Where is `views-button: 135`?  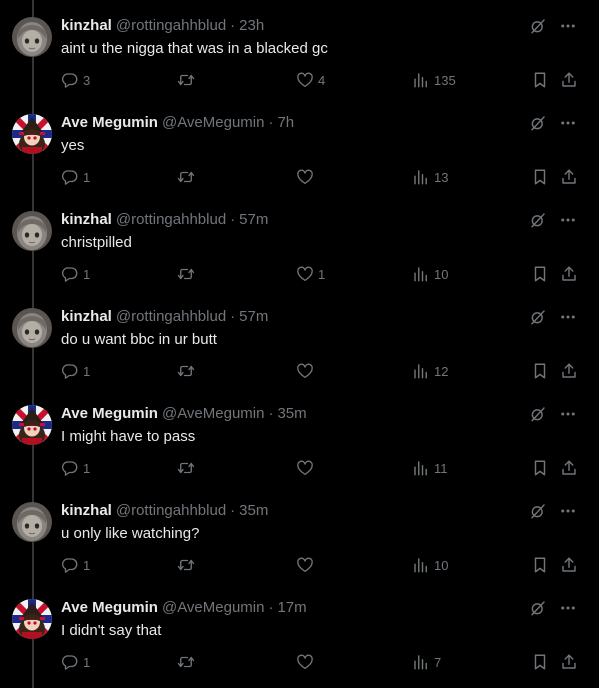 views-button: 135 is located at coordinates (434, 80).